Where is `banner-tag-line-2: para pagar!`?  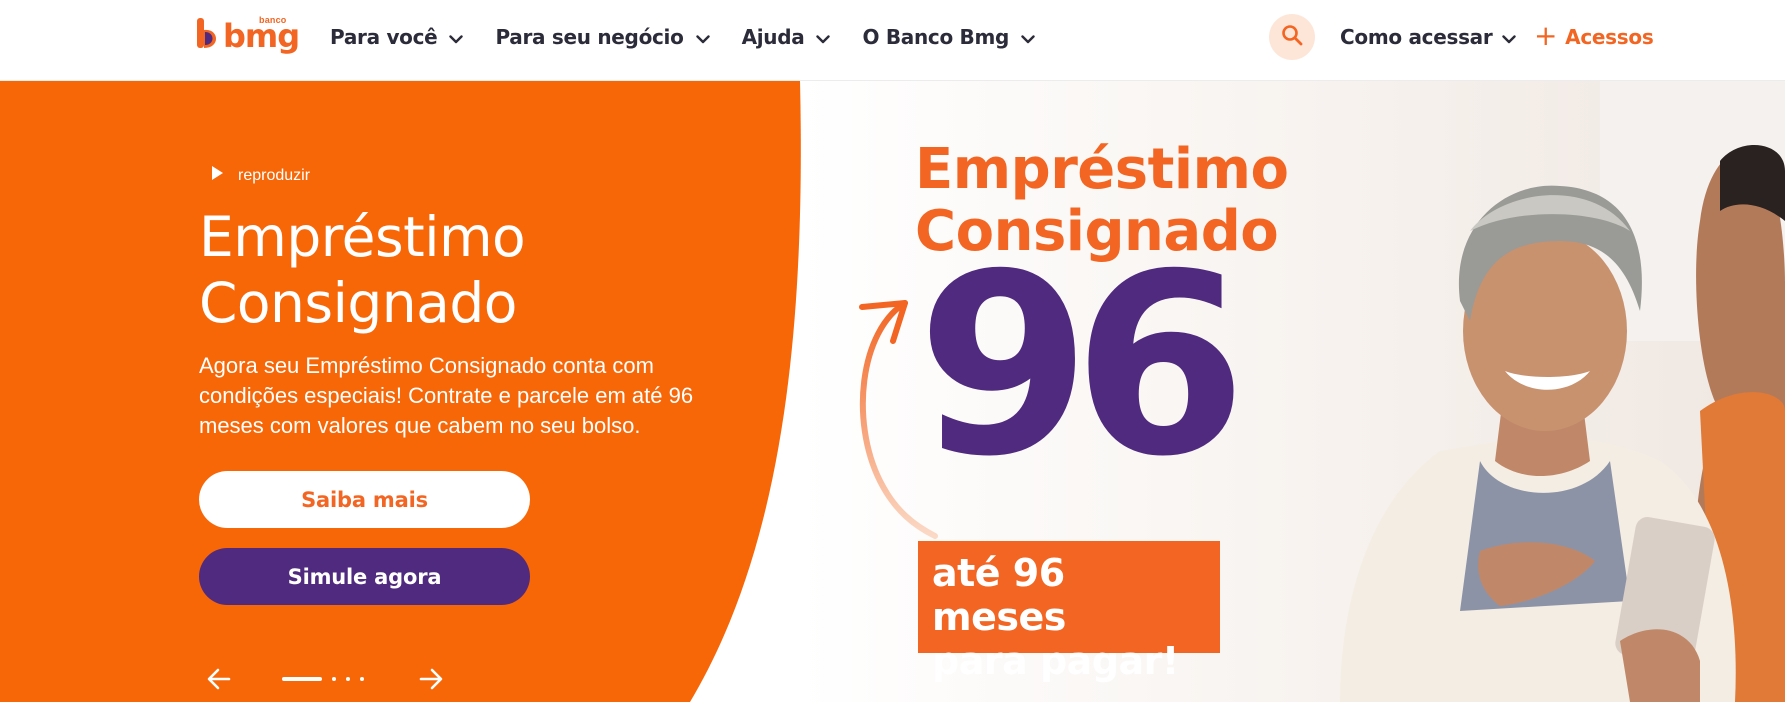 banner-tag-line-2: para pagar! is located at coordinates (1055, 661).